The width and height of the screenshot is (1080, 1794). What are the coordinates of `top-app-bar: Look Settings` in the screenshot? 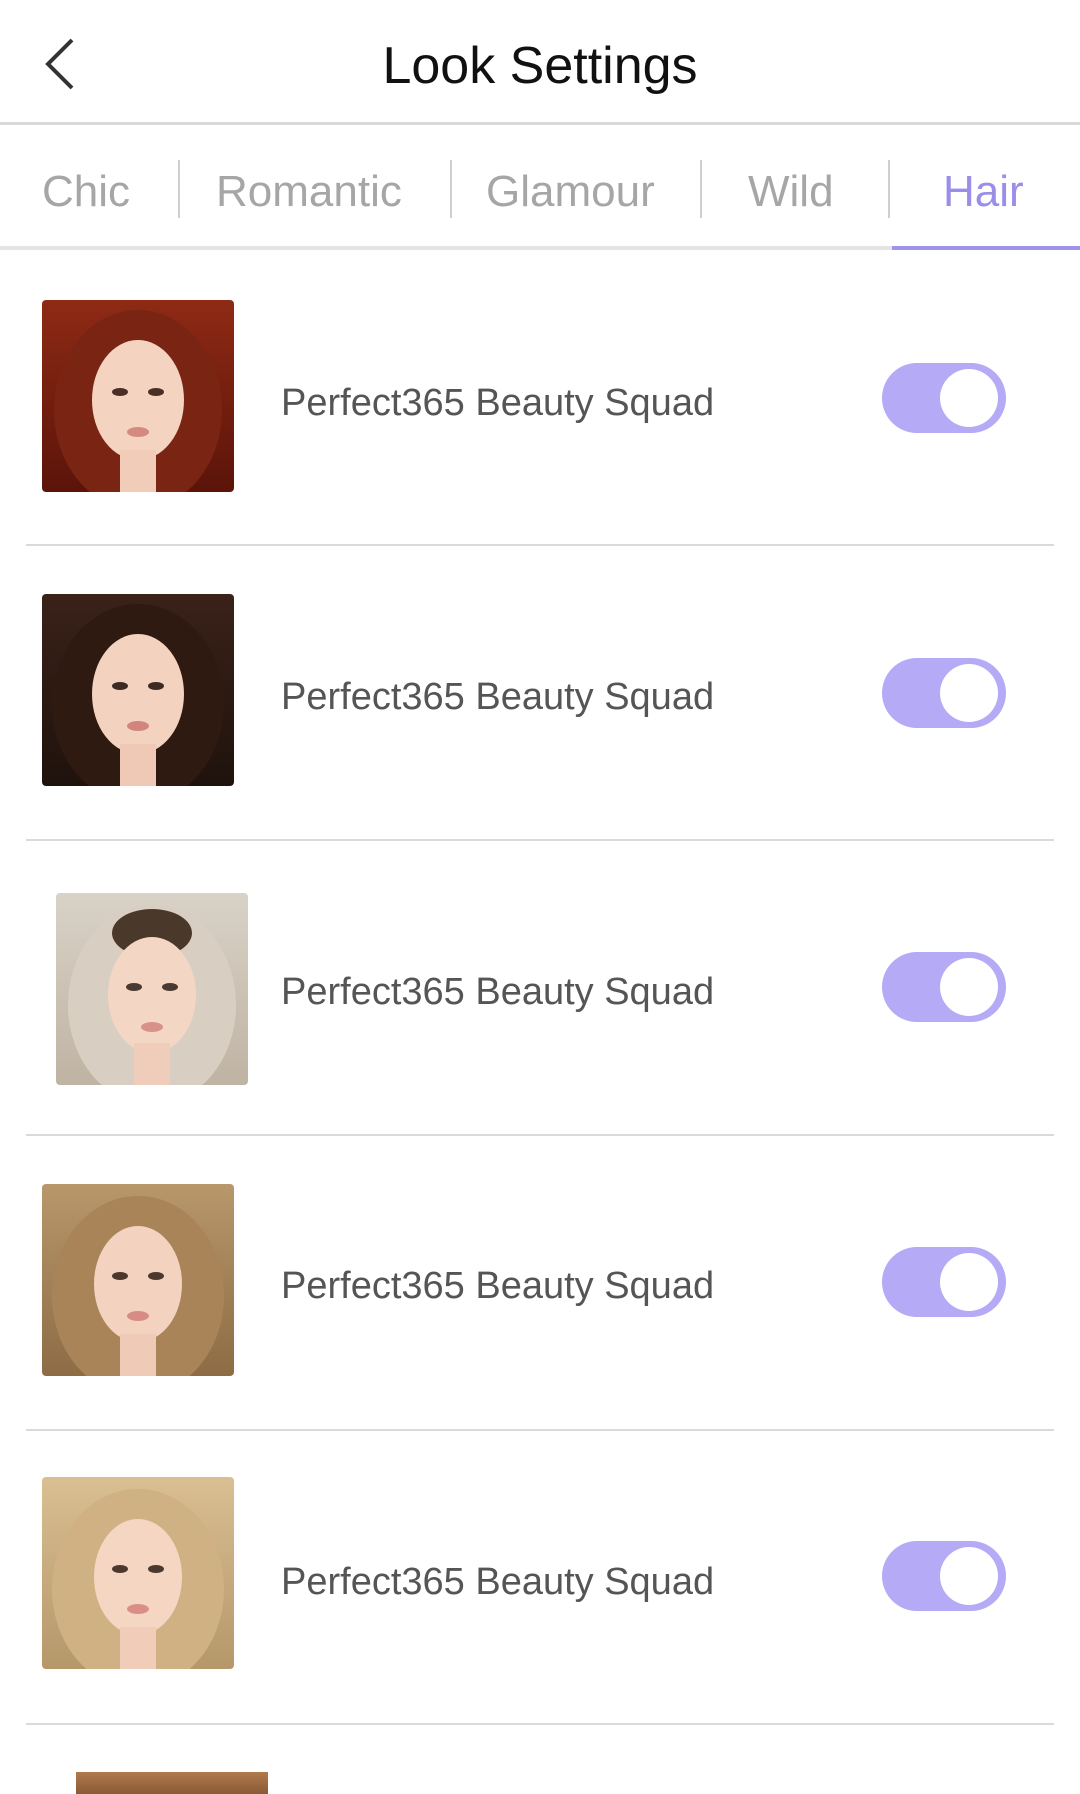 It's located at (540, 61).